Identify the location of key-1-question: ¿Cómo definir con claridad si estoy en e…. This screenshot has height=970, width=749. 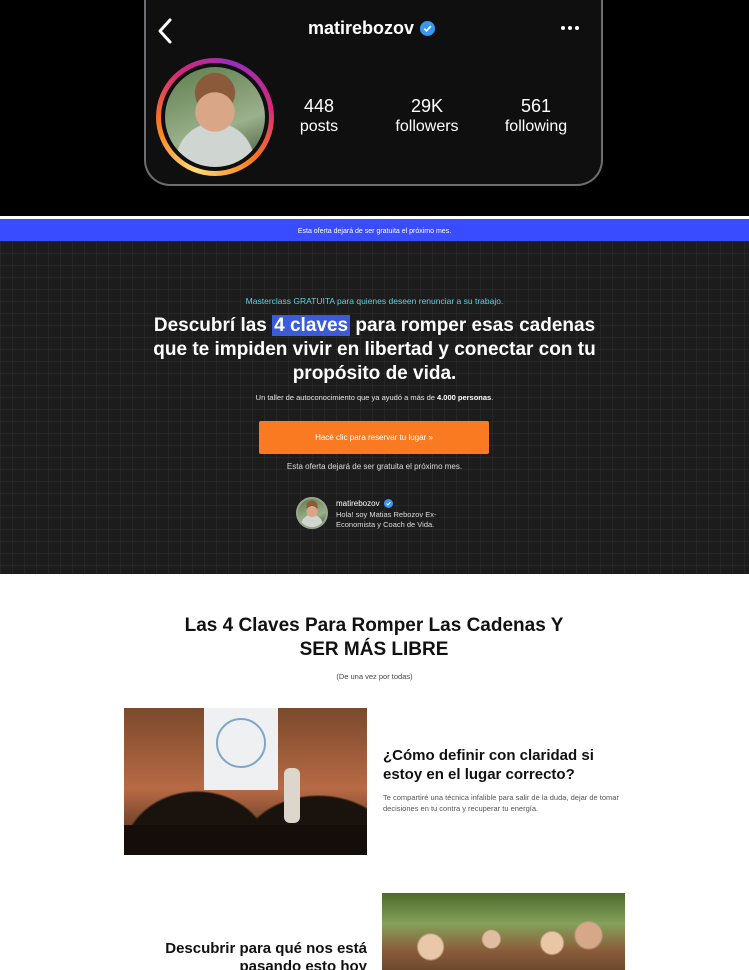
(488, 765).